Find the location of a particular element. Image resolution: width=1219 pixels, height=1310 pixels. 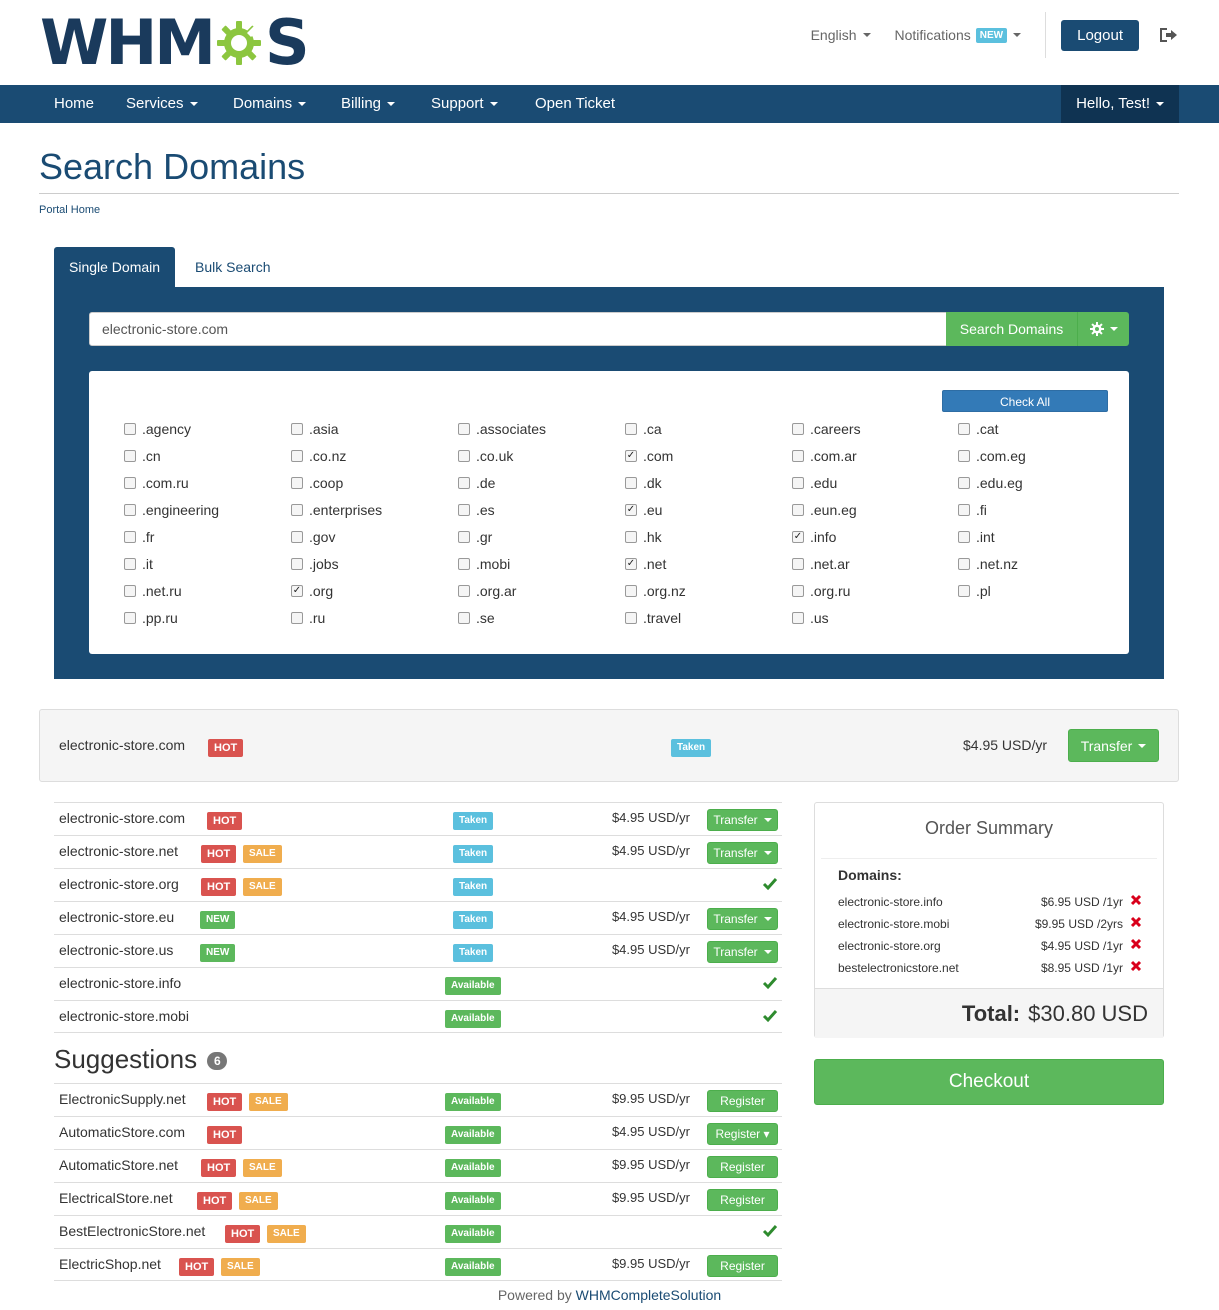

checkout-button: Checkout is located at coordinates (989, 1082).